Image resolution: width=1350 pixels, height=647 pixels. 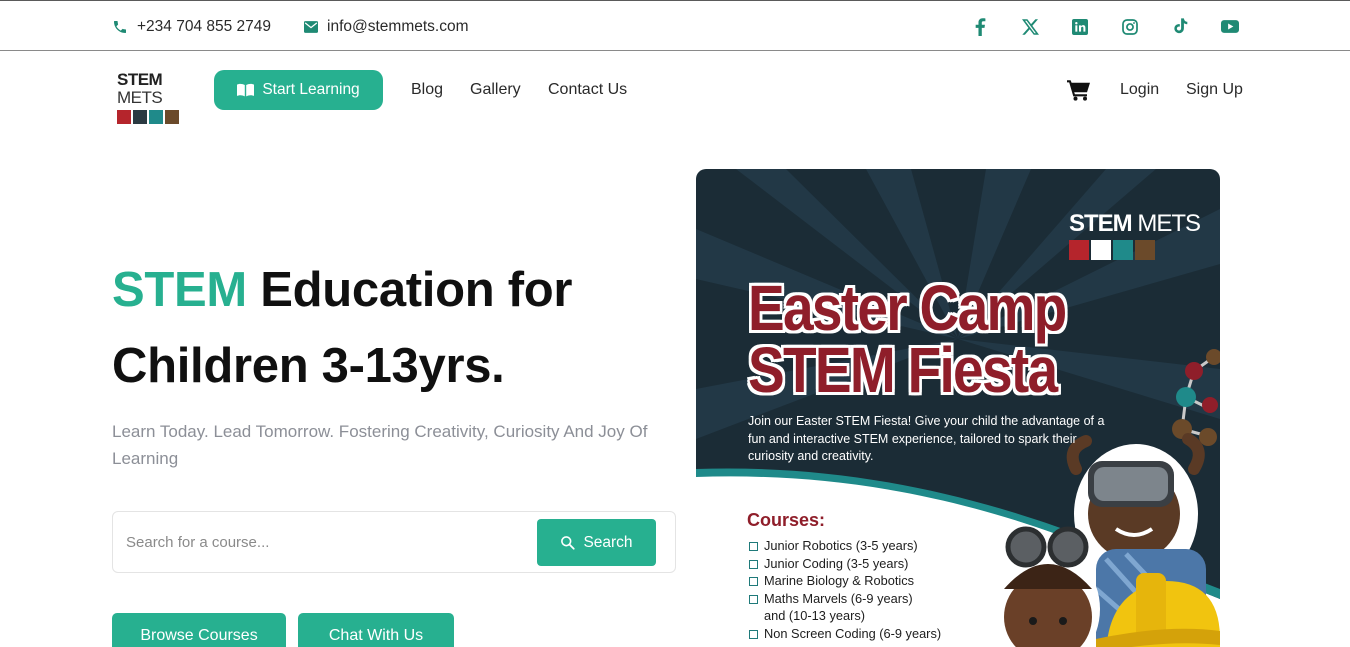 I want to click on nav-link-contact-us: Contact Us, so click(x=587, y=90).